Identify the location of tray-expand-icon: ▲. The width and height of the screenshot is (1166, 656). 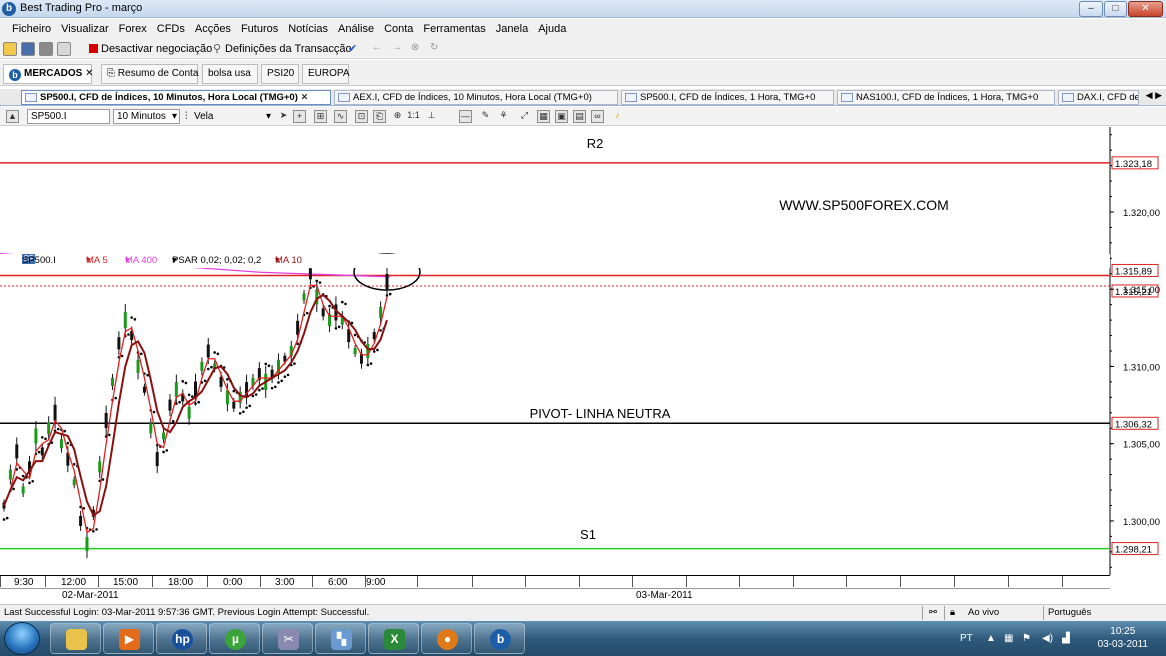
(991, 638).